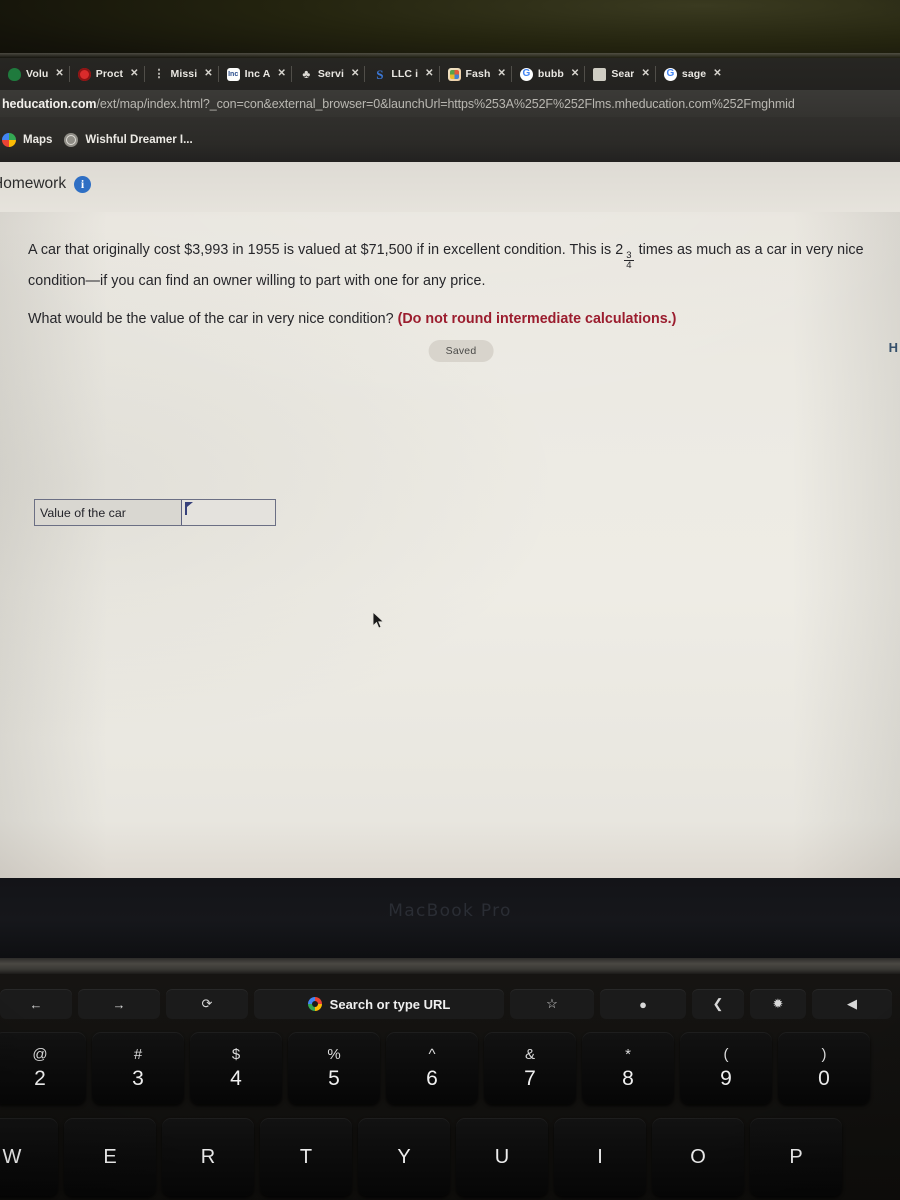 The height and width of the screenshot is (1200, 900). I want to click on touchbar-reload: ⟳, so click(207, 1004).